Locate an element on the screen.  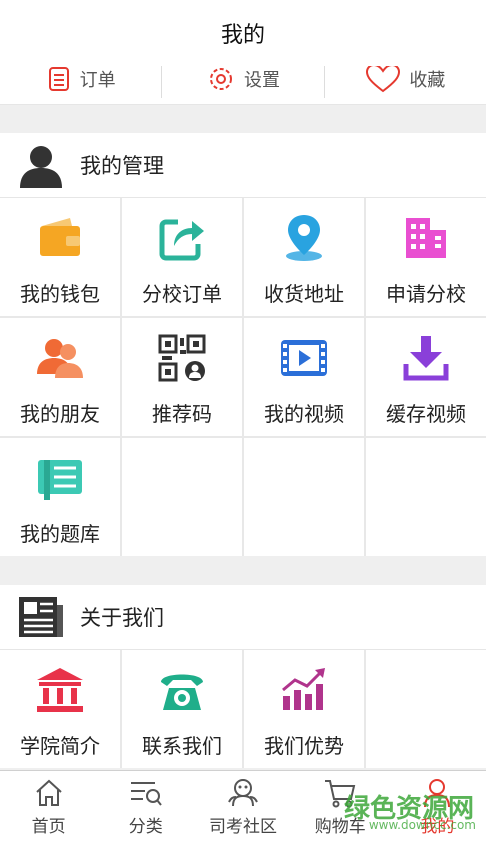
grid-item-our-advantages: 我们优势 is located at coordinates (304, 709).